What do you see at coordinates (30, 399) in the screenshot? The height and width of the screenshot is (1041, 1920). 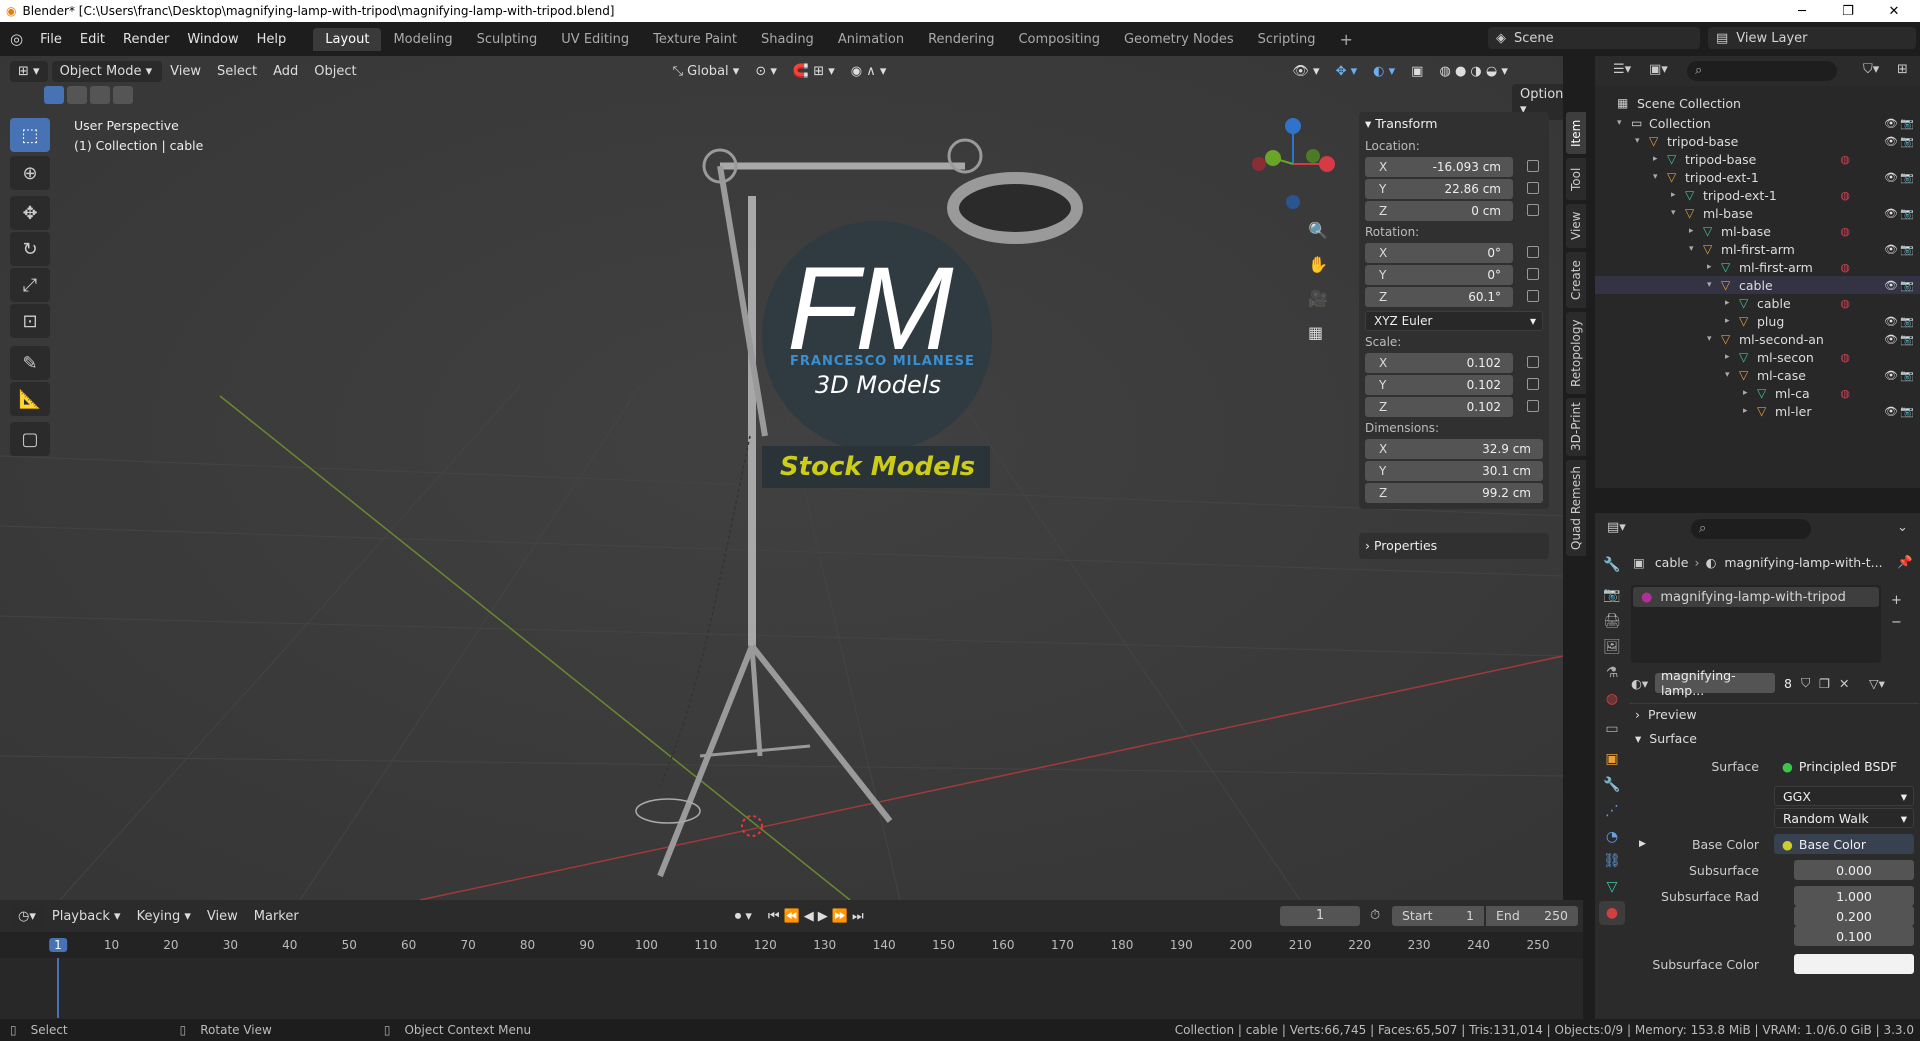 I see `measure-tool-icon: 📐` at bounding box center [30, 399].